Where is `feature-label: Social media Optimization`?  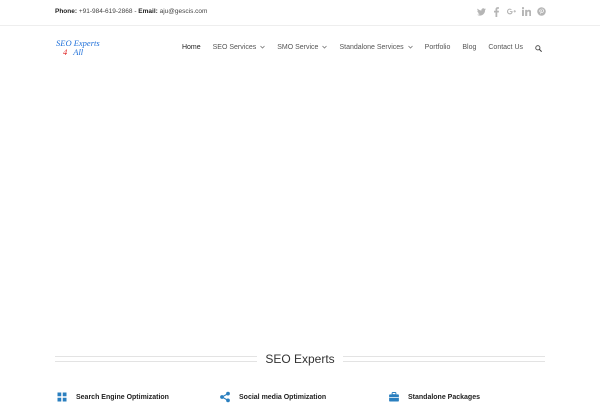 feature-label: Social media Optimization is located at coordinates (283, 397).